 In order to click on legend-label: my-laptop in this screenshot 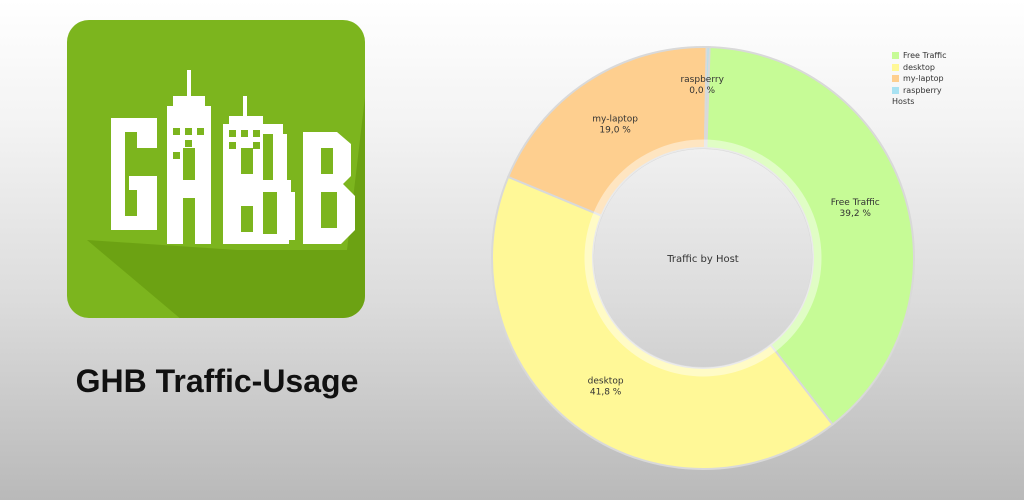, I will do `click(923, 78)`.